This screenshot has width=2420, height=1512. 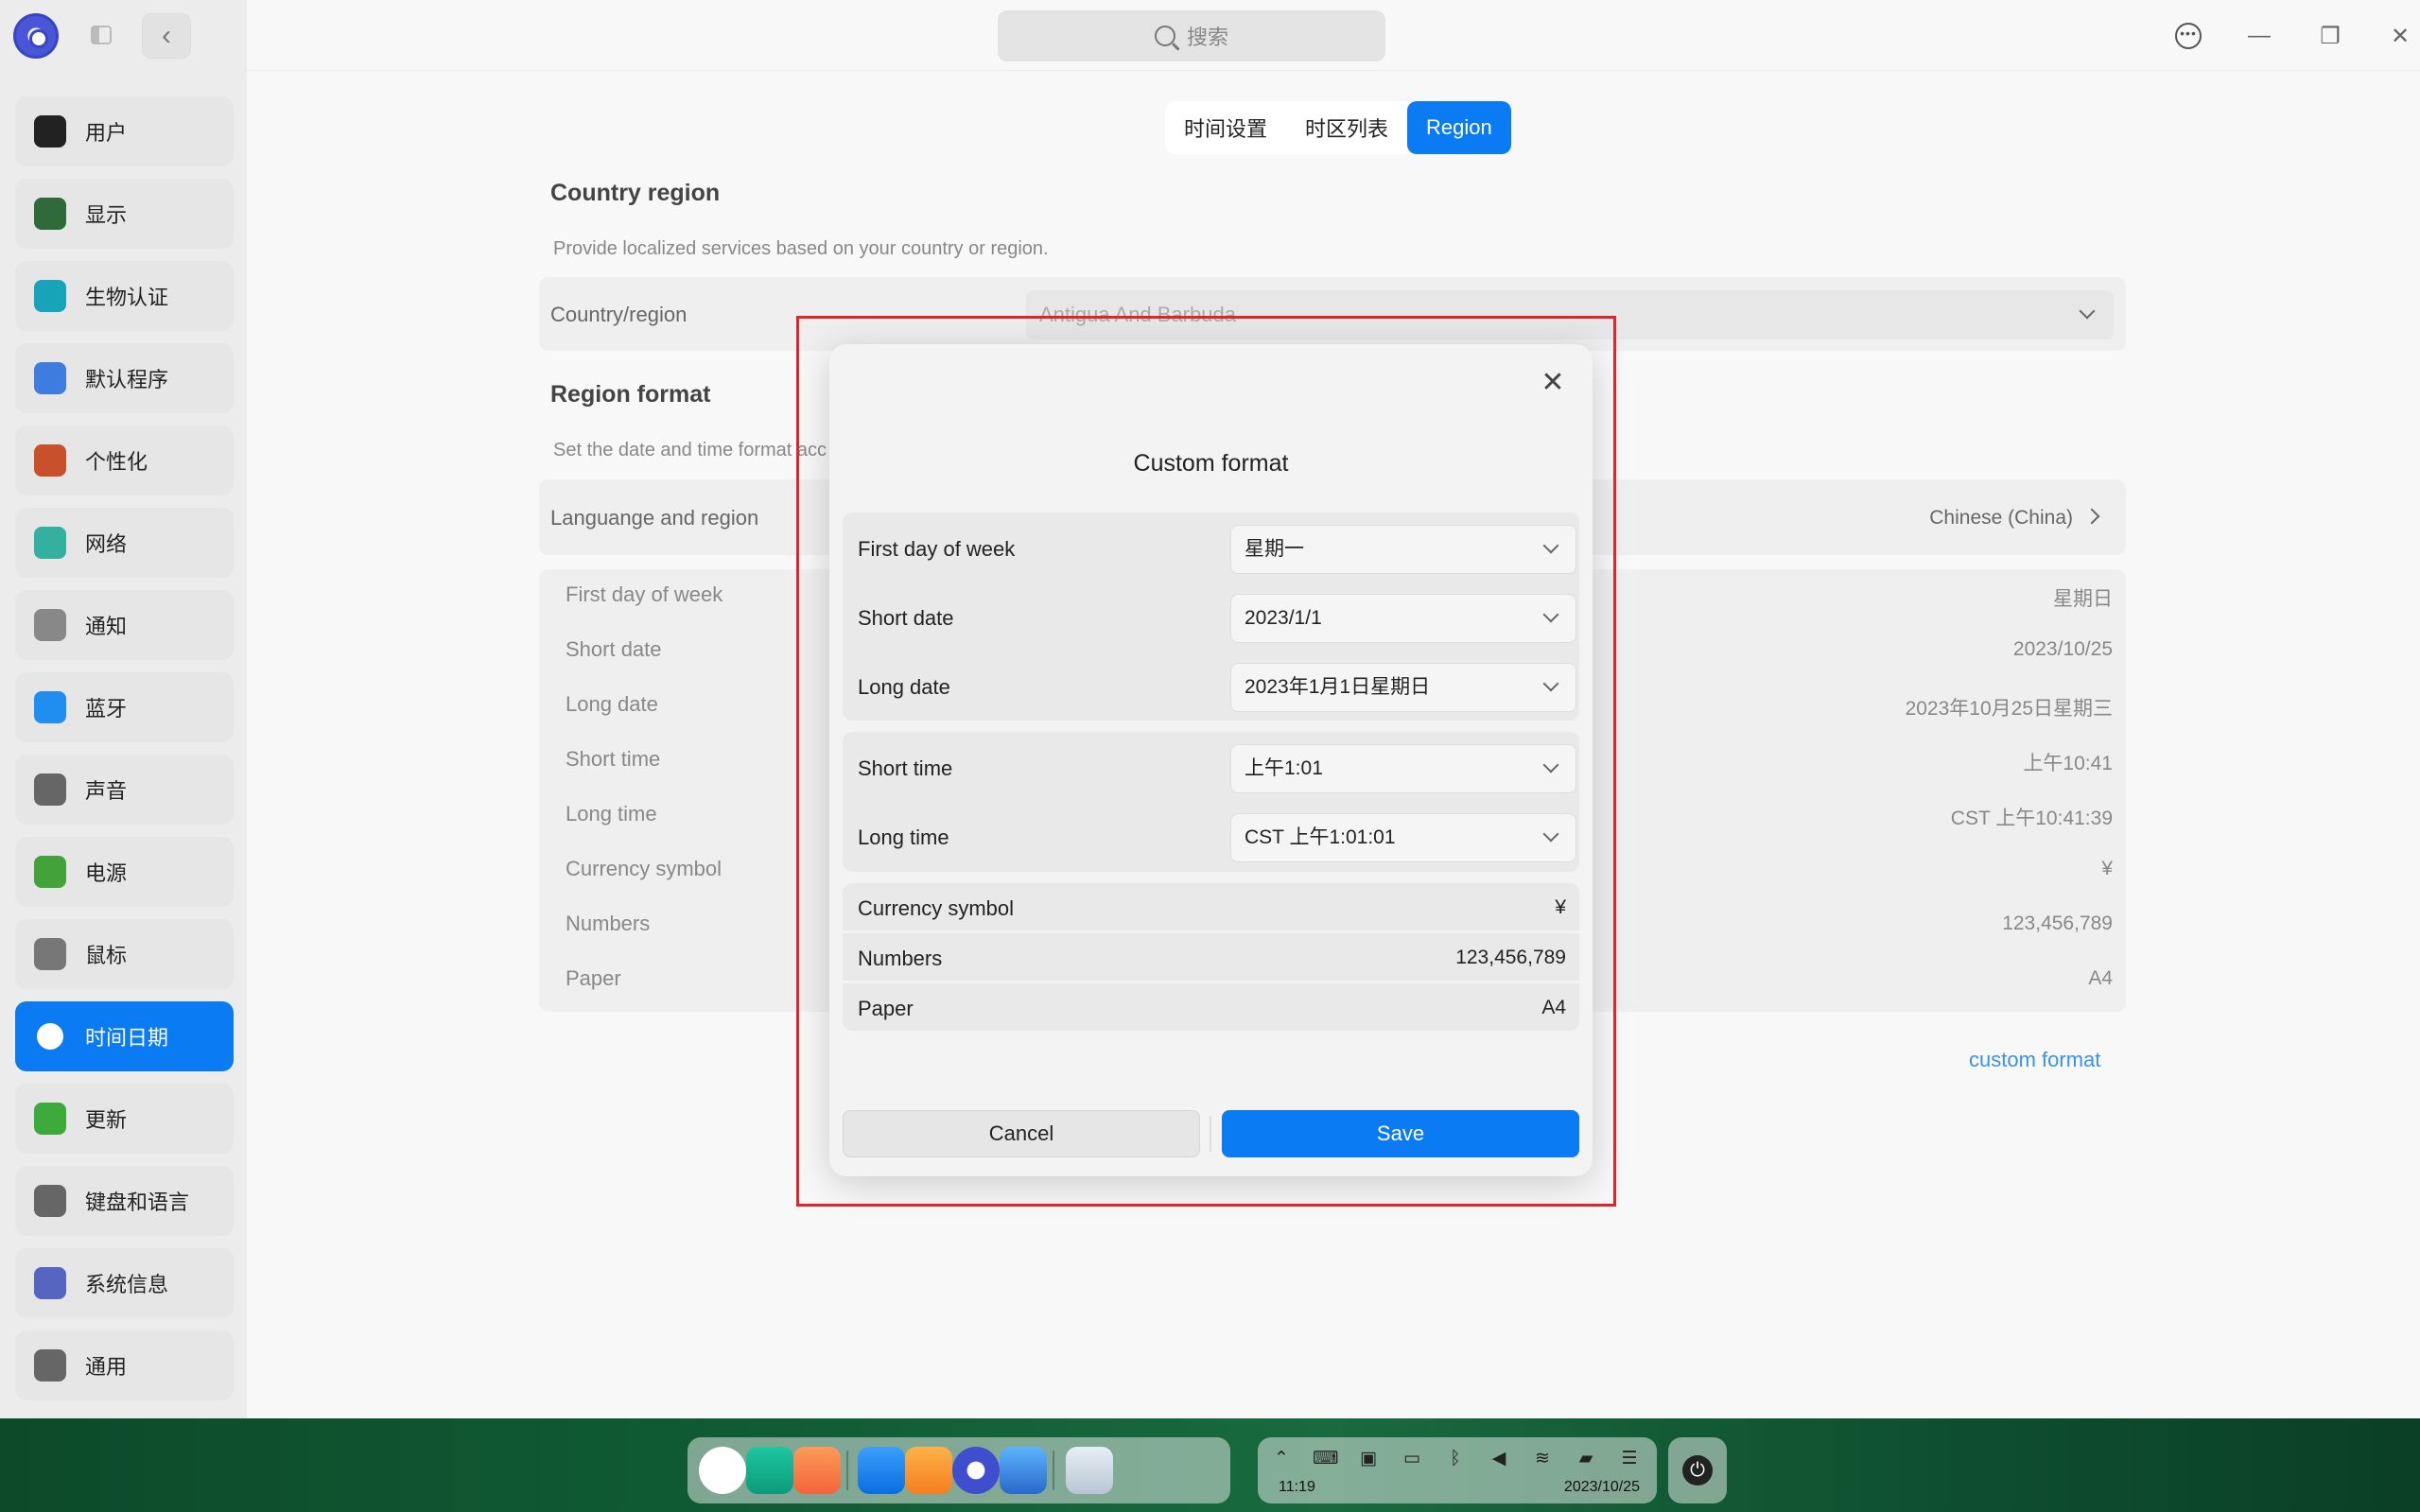 I want to click on launcher-icon, so click(x=722, y=1470).